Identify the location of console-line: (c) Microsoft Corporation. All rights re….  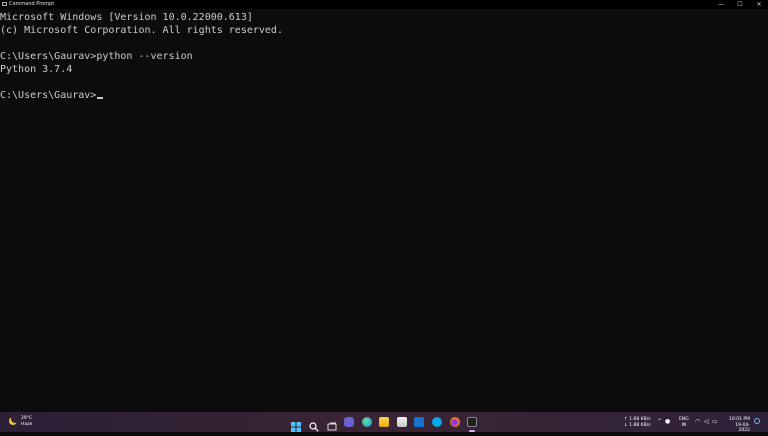
(141, 30).